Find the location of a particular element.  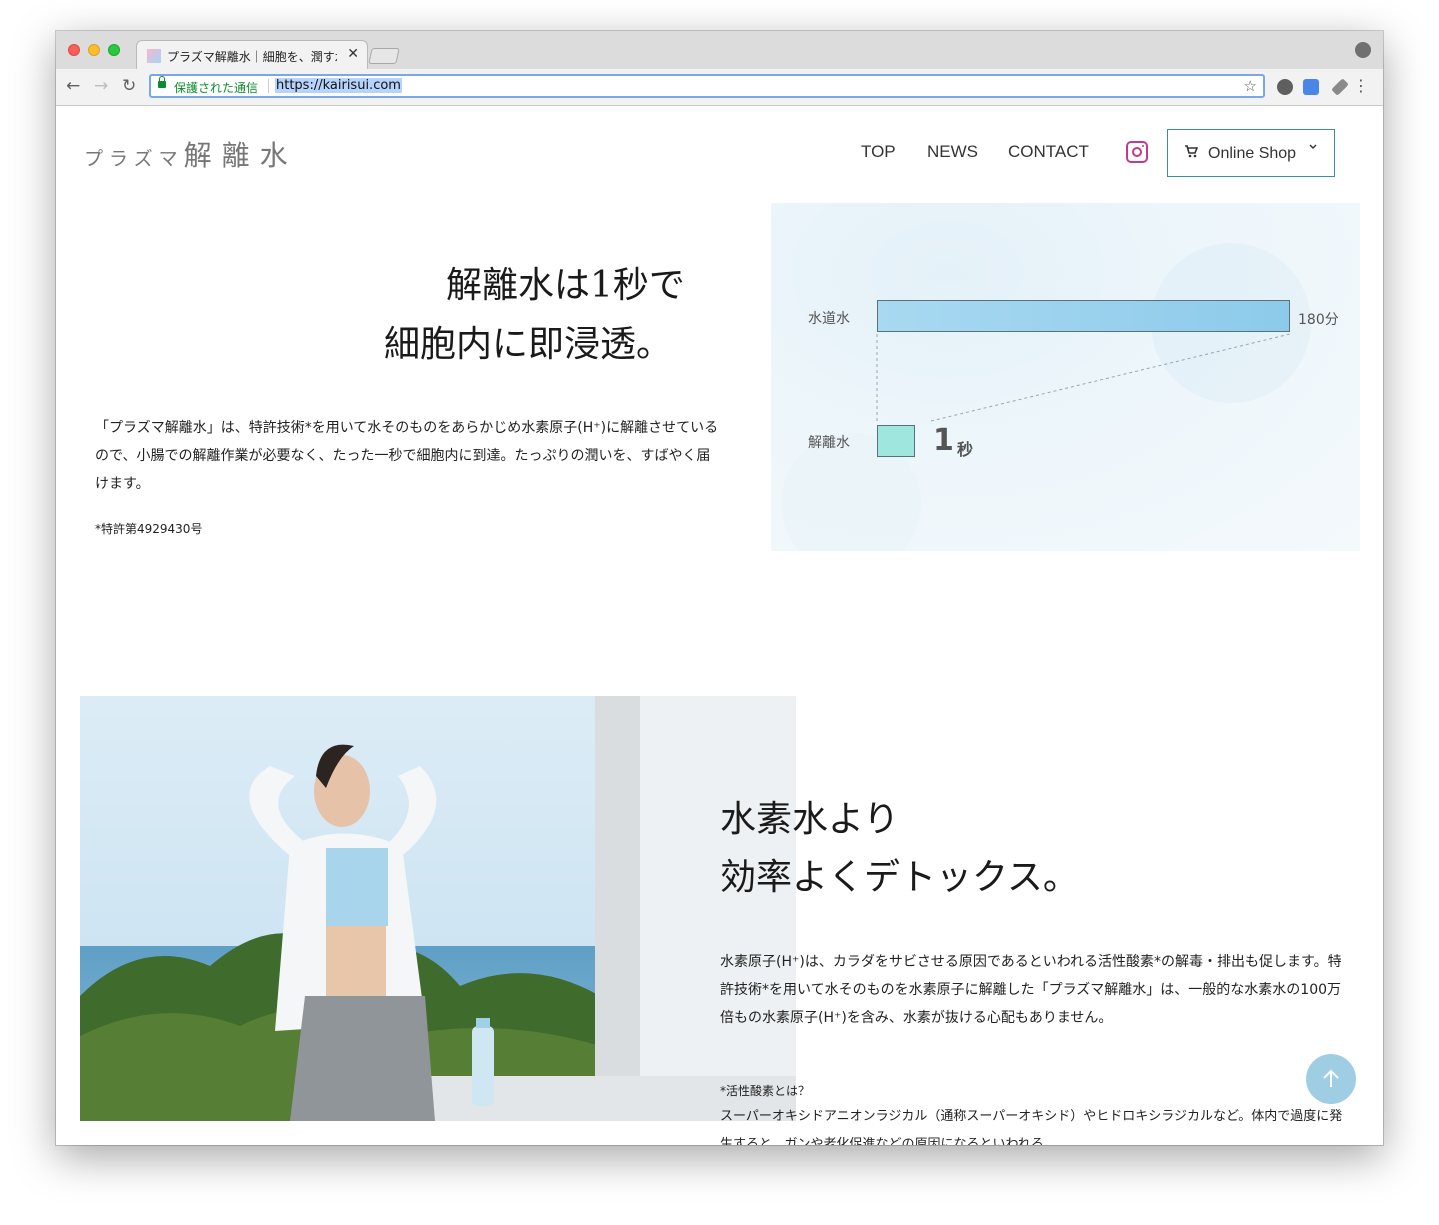

maximize-window-button is located at coordinates (114, 50).